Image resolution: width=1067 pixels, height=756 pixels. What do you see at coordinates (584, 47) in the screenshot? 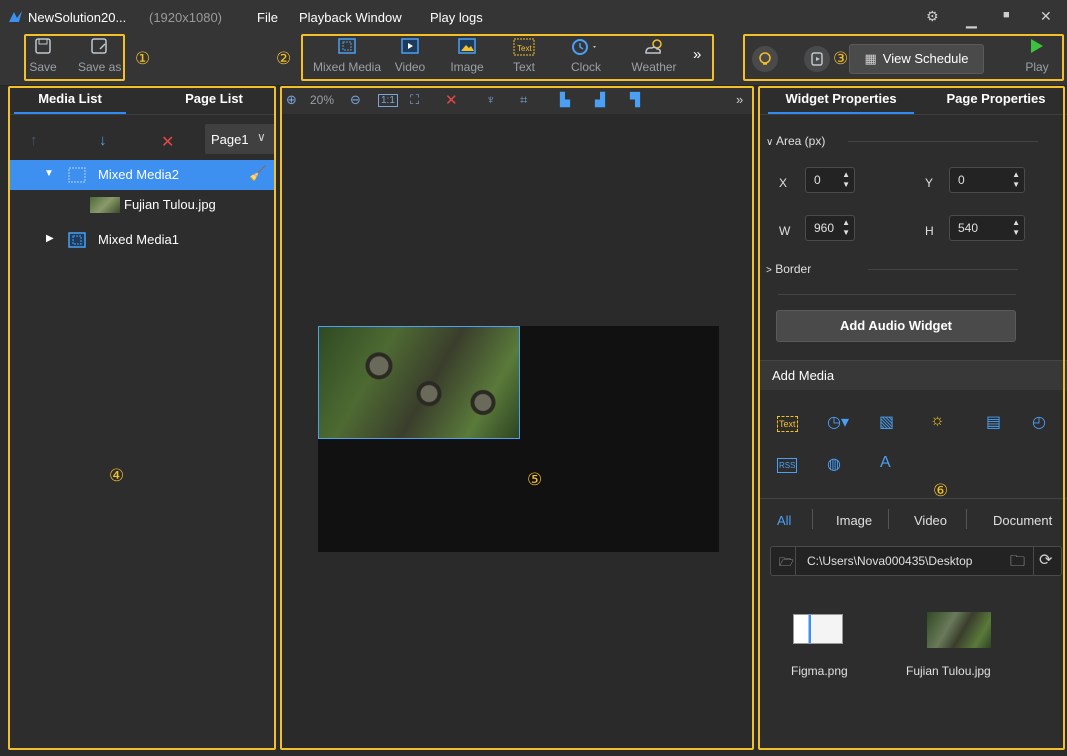
I see `clock-icon` at bounding box center [584, 47].